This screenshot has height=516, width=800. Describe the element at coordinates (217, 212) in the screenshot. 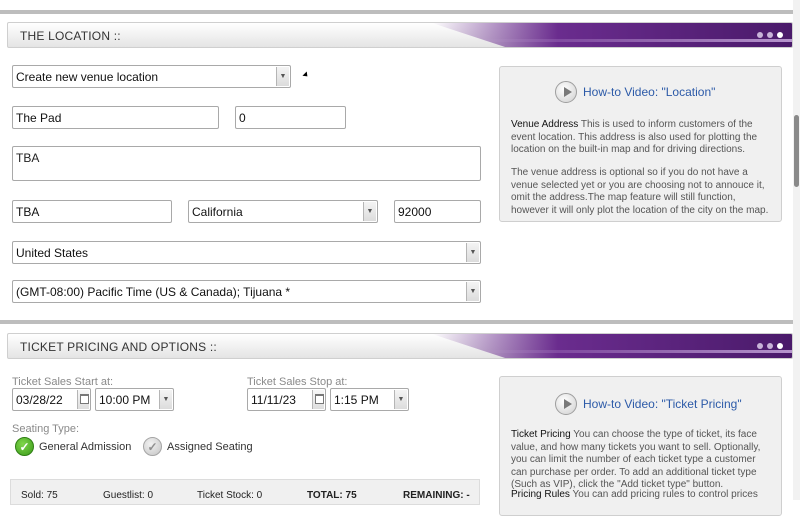

I see `state-value: California` at that location.